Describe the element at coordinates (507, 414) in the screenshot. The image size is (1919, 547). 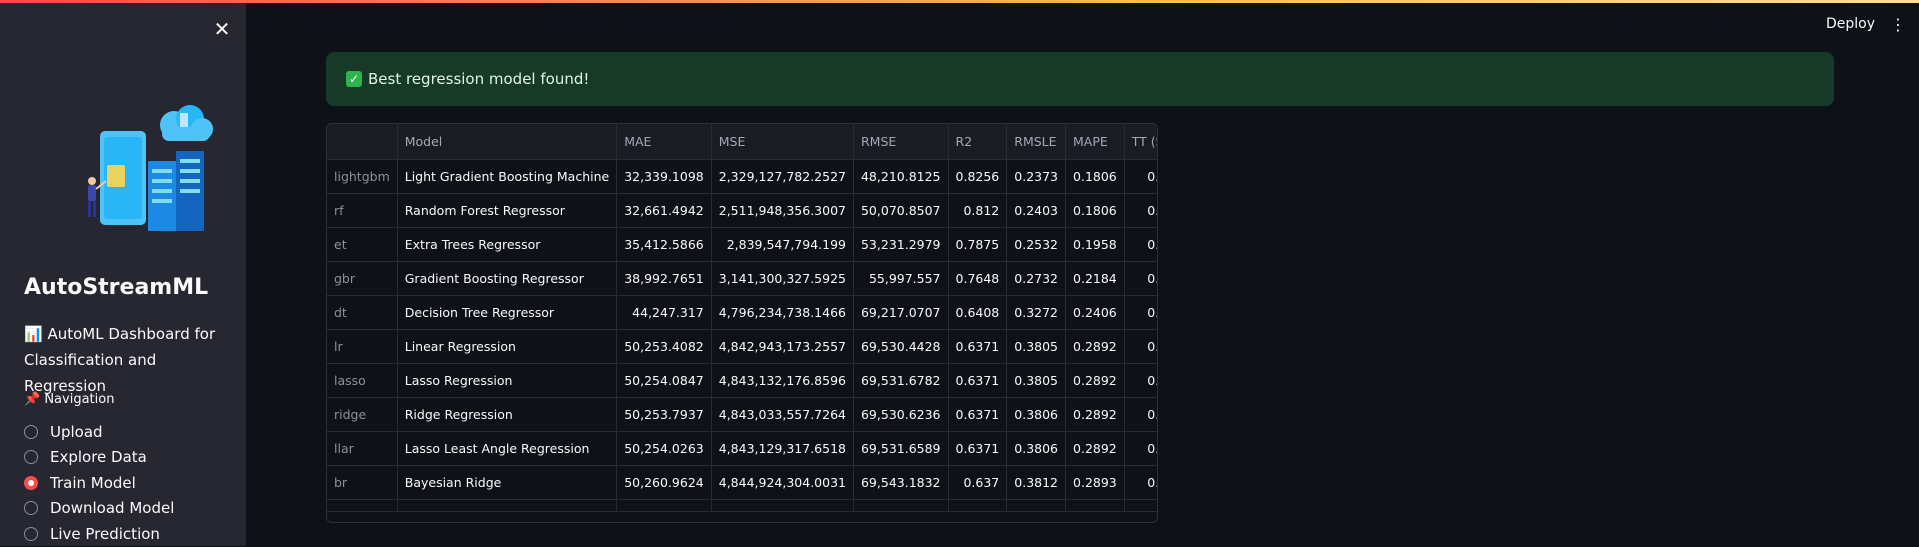
I see `cell-model: Ridge Regression` at that location.